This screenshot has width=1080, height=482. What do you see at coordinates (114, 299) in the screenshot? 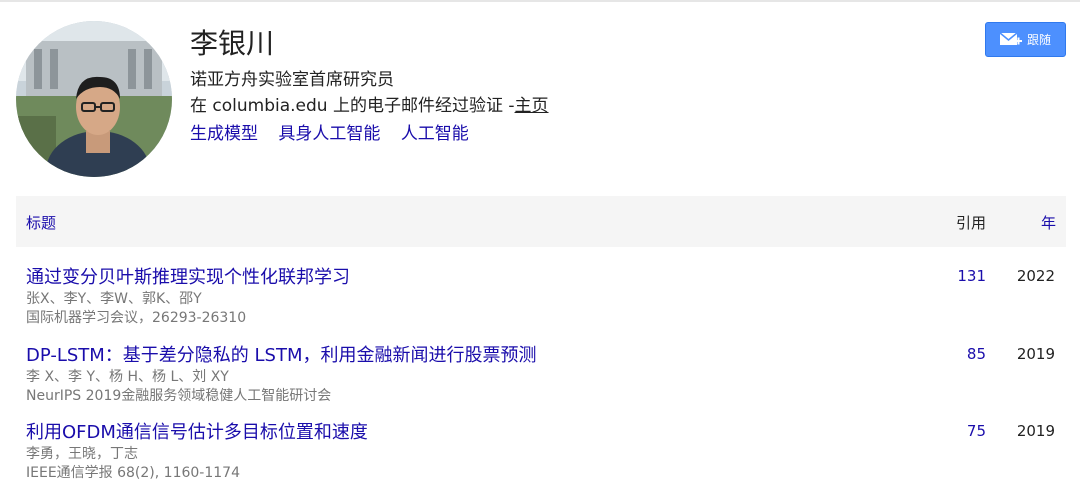
I see `paper-authors: 张X、李Y、李W、郭K、邵Y` at bounding box center [114, 299].